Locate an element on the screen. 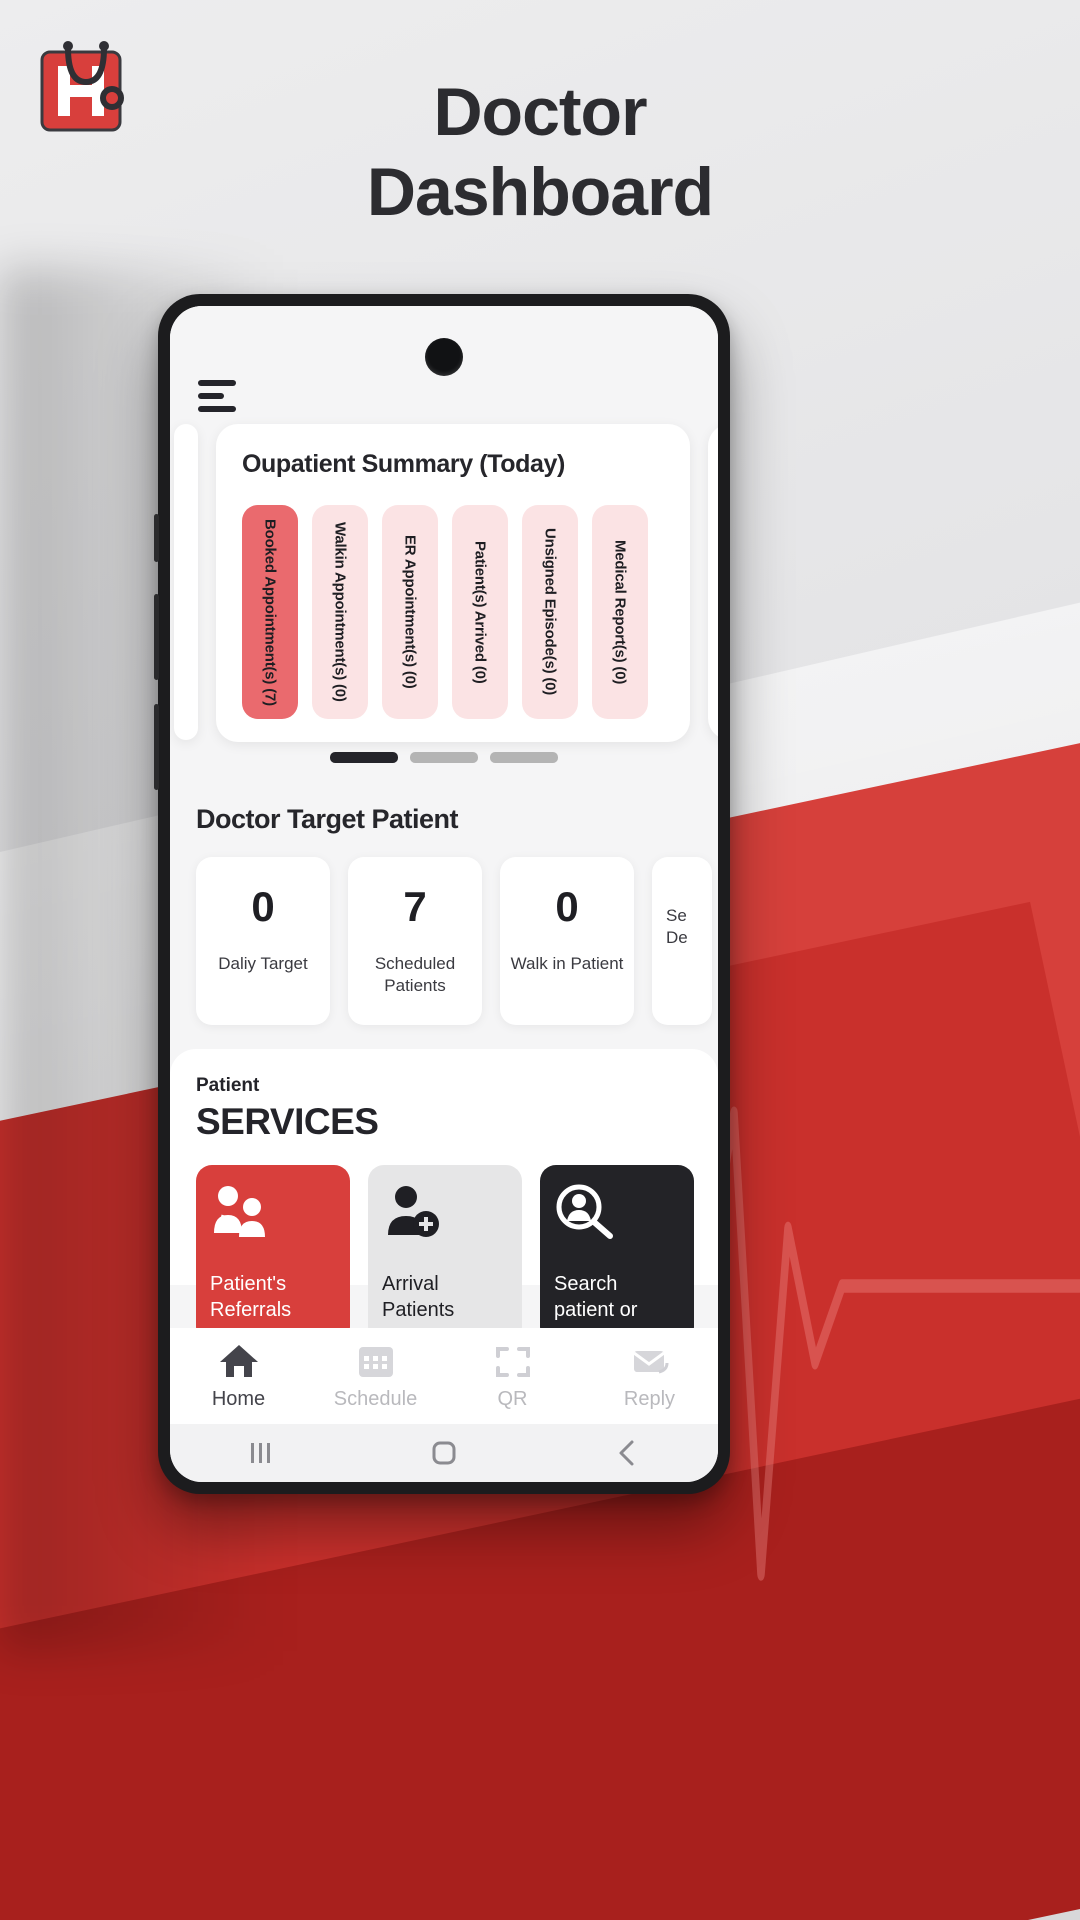  phone-volume-down-button is located at coordinates (156, 747).